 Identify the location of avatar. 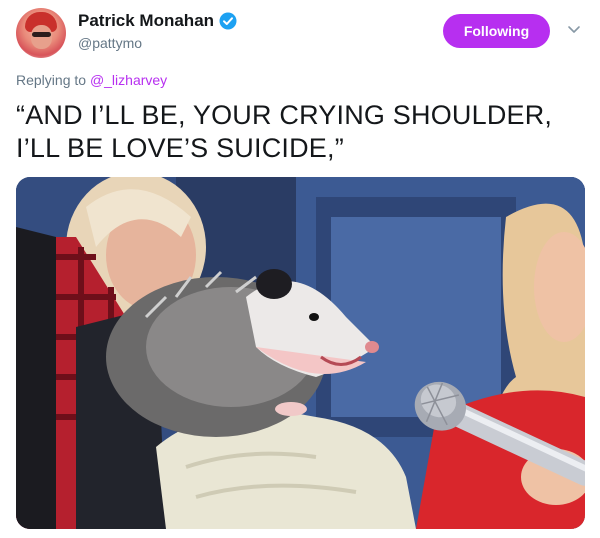
(41, 33).